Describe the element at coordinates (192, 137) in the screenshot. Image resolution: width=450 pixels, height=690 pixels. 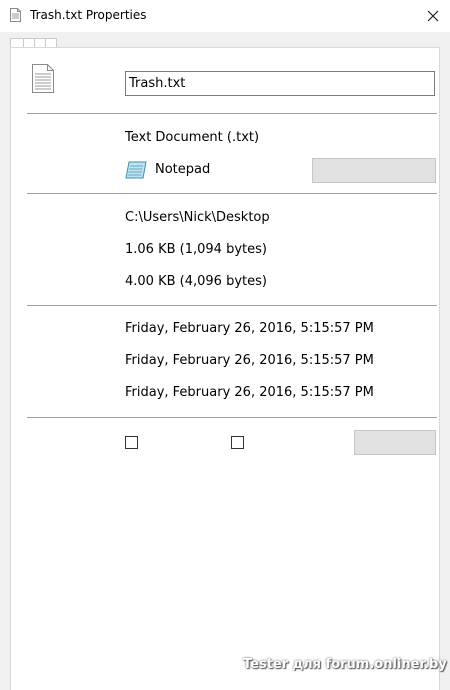
I see `type-of-file-value: Text Document (.txt)` at that location.